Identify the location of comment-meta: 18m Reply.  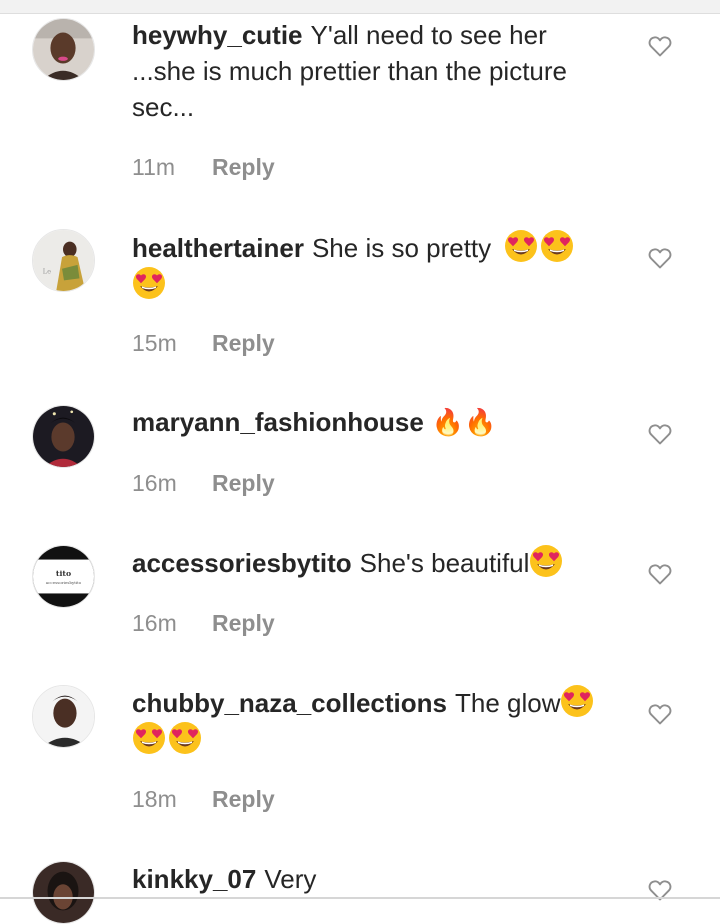
(203, 799).